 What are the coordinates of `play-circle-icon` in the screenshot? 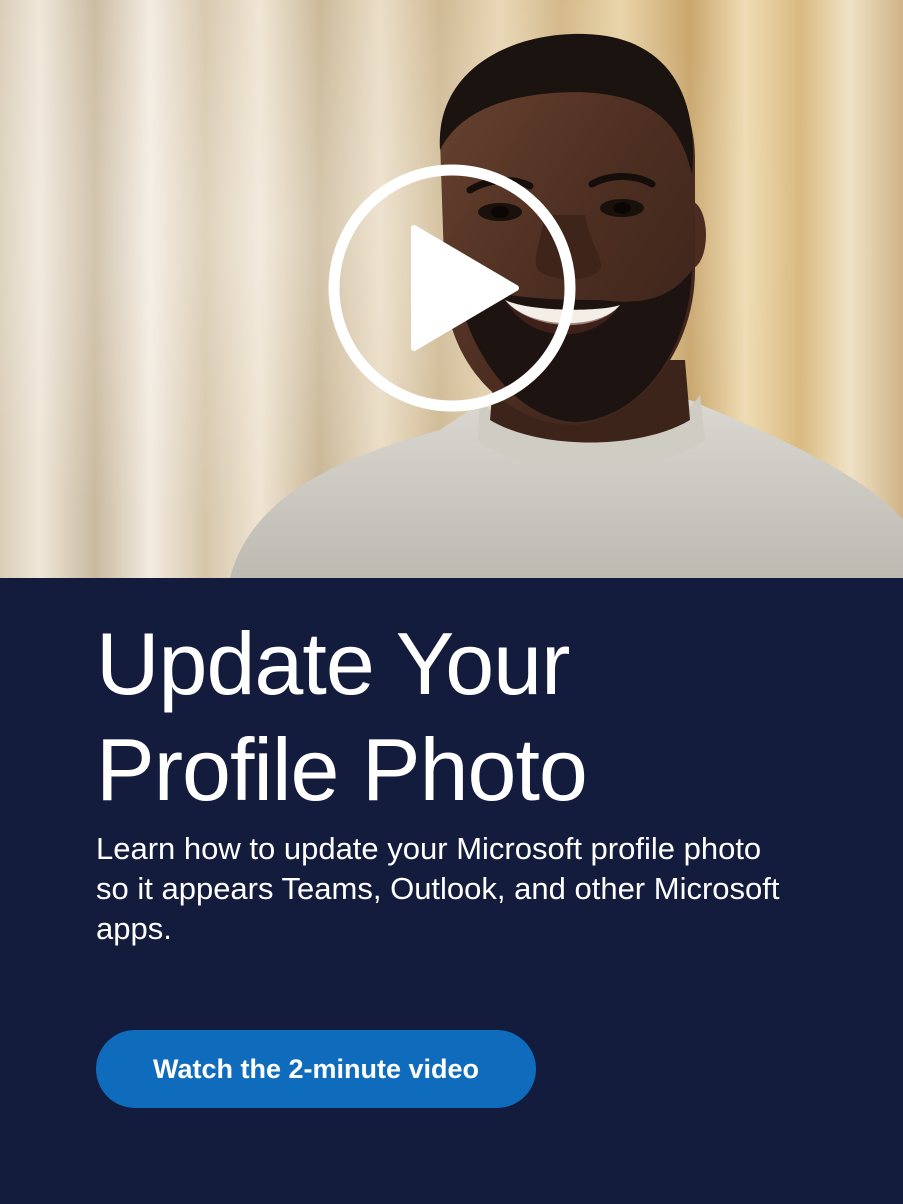 It's located at (452, 288).